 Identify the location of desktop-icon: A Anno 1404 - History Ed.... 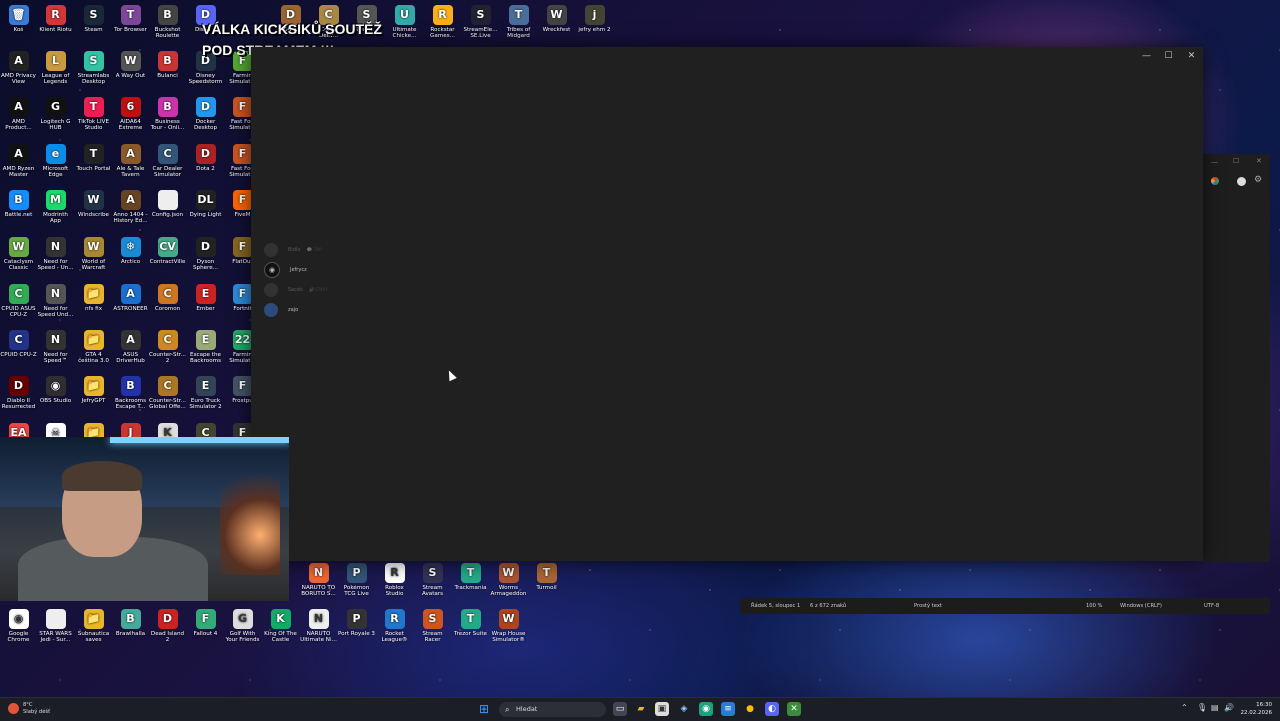
(130, 207).